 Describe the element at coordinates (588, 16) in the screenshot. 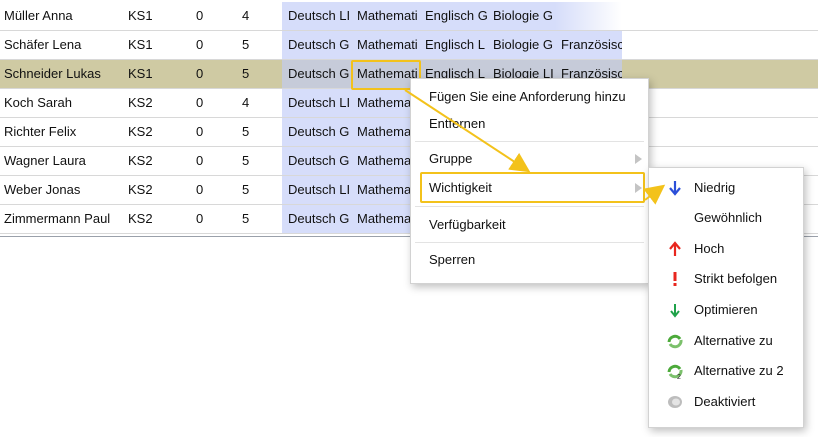

I see `subject-cell` at that location.